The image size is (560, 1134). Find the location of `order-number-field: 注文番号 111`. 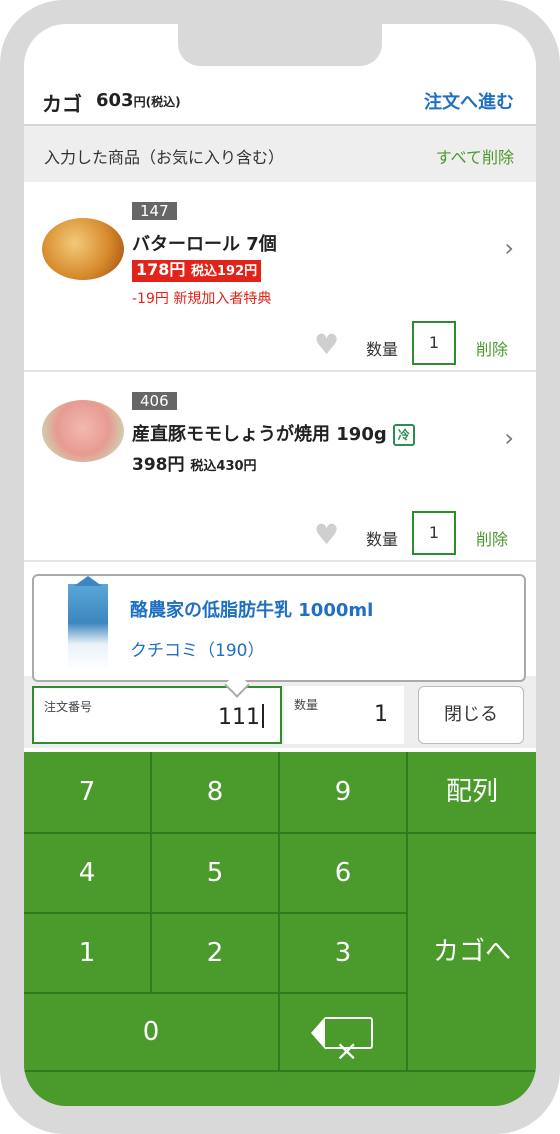

order-number-field: 注文番号 111 is located at coordinates (157, 715).